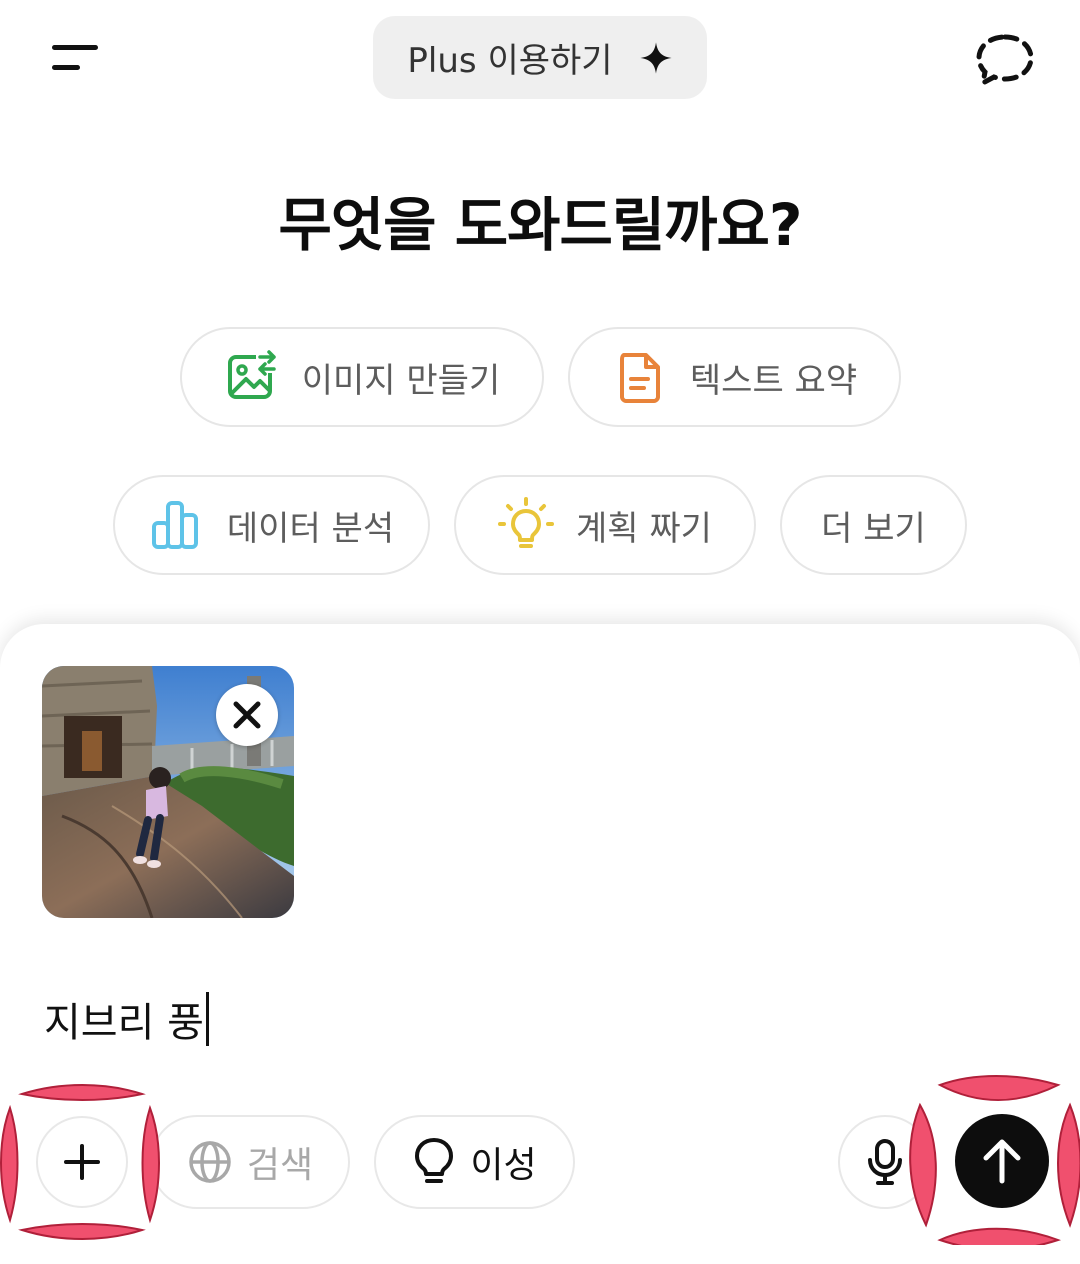 This screenshot has height=1264, width=1080. I want to click on upgrade-label: Plus 이용하기, so click(510, 61).